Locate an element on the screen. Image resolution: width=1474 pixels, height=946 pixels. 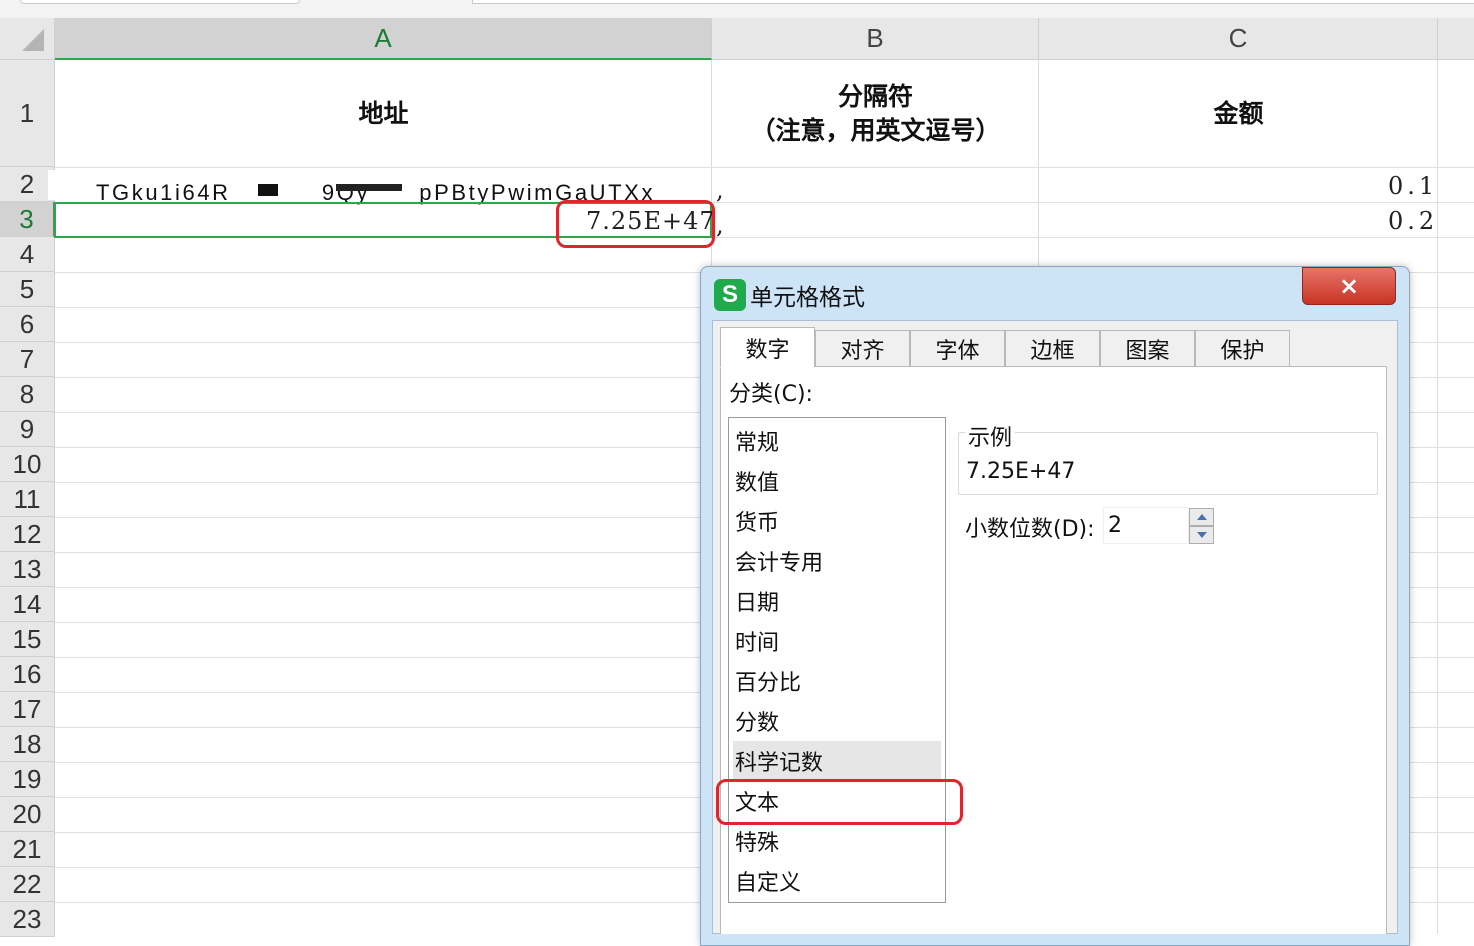
category-custom: 自定义 is located at coordinates (837, 881).